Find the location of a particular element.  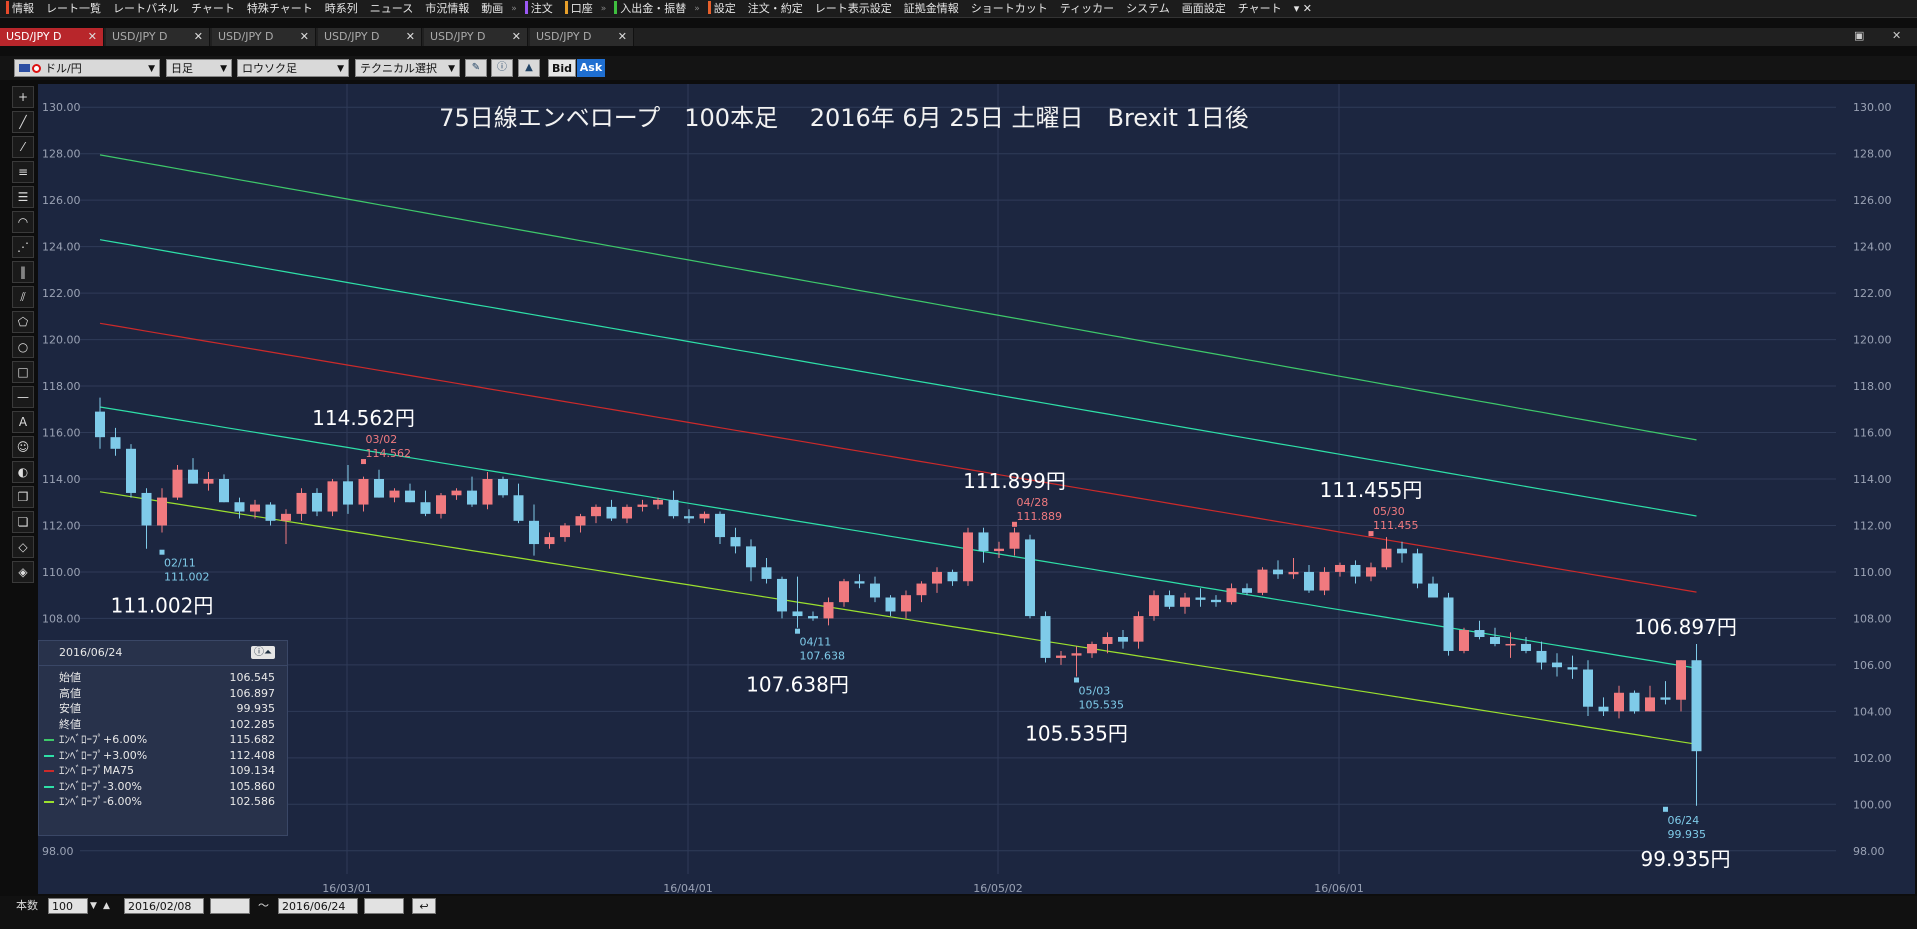

menu-item: 時系列 is located at coordinates (341, 8).